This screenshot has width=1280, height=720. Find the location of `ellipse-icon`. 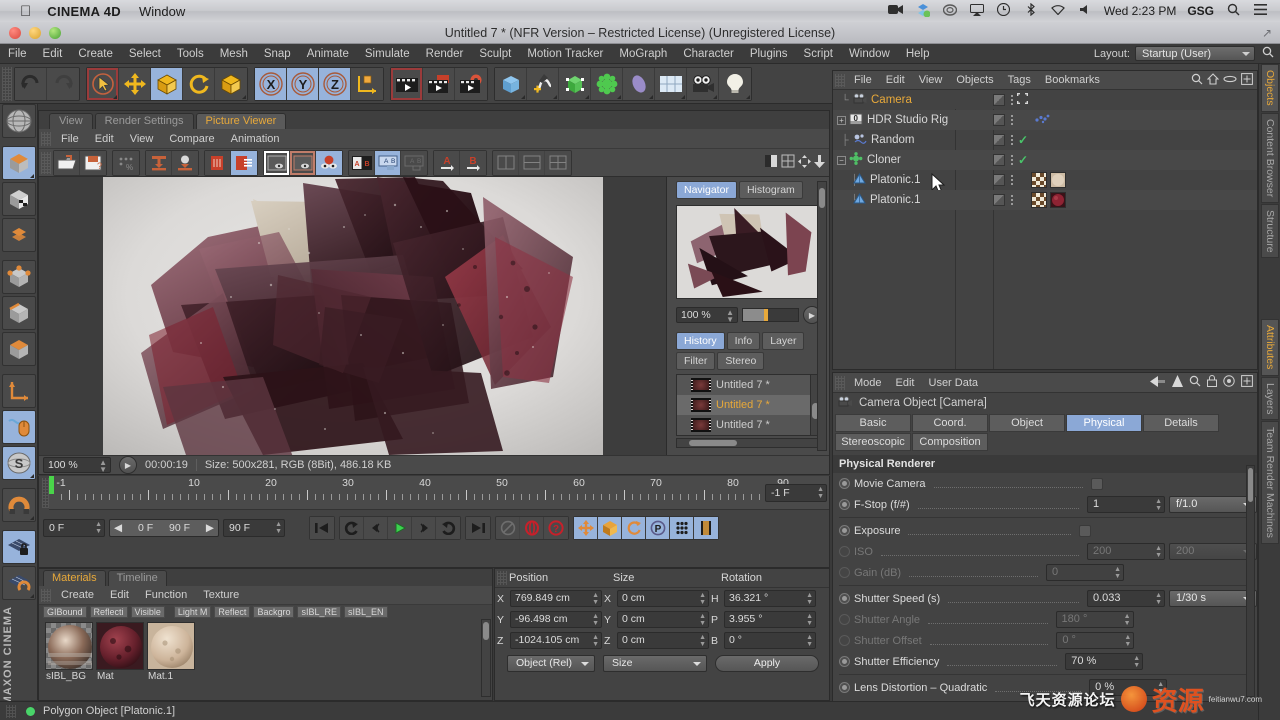

ellipse-icon is located at coordinates (1230, 80).